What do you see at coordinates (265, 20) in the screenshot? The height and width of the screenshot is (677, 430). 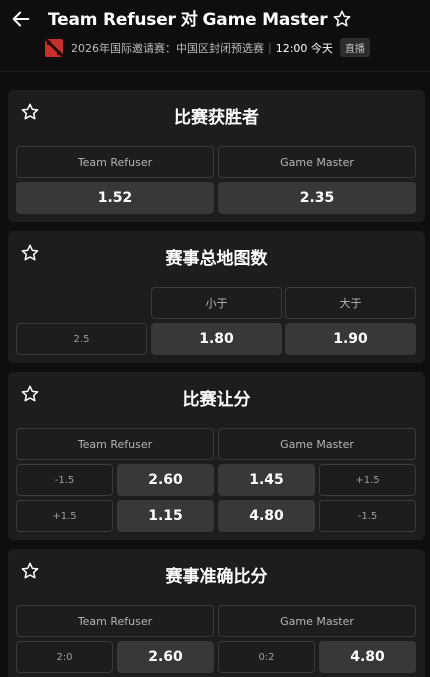 I see `team2-name: Game Master` at bounding box center [265, 20].